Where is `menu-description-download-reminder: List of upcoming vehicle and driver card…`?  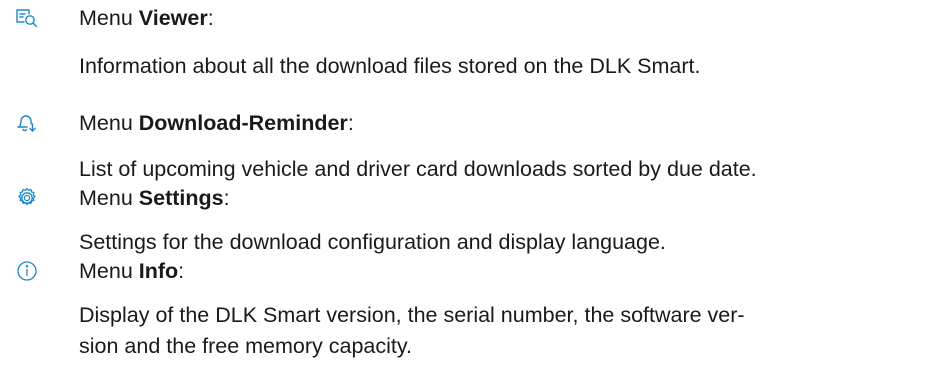
menu-description-download-reminder: List of upcoming vehicle and driver card… is located at coordinates (418, 169).